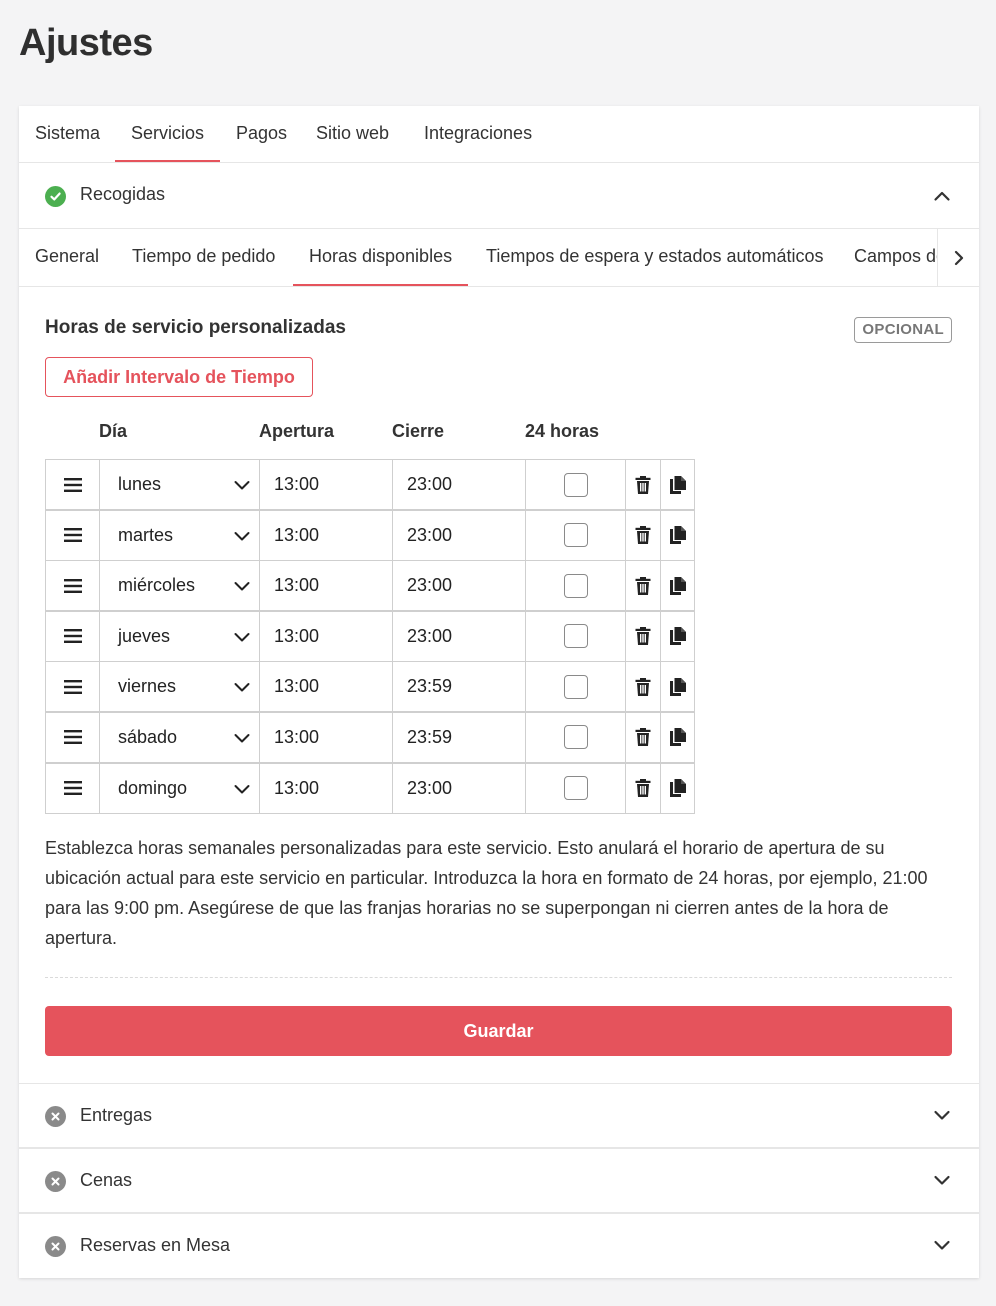  What do you see at coordinates (903, 330) in the screenshot?
I see `optional-badge: OPCIONAL` at bounding box center [903, 330].